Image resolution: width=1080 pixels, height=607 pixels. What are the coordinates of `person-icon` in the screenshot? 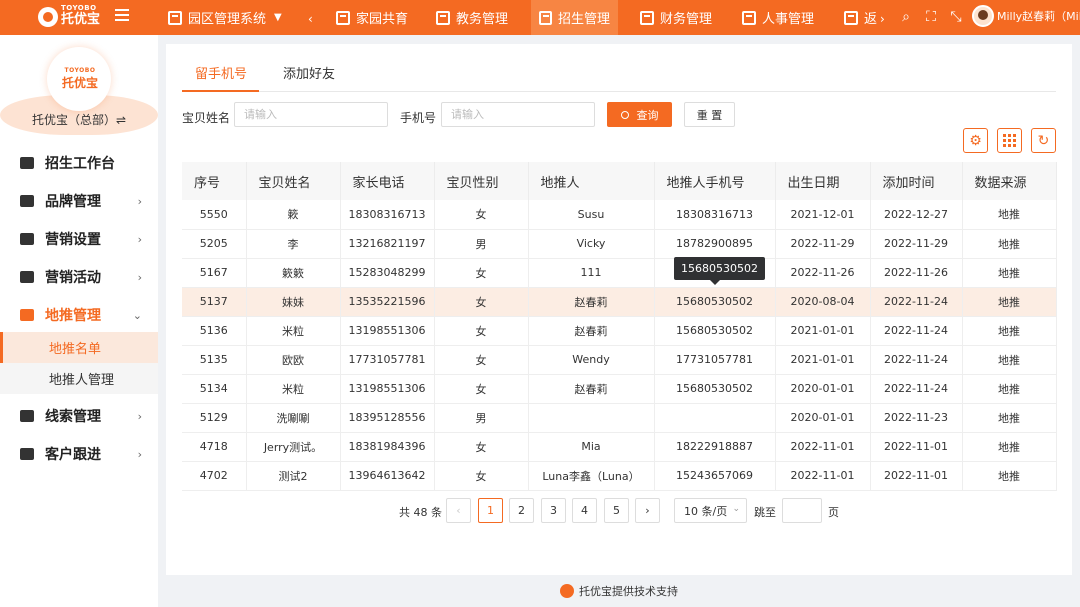 It's located at (27, 315).